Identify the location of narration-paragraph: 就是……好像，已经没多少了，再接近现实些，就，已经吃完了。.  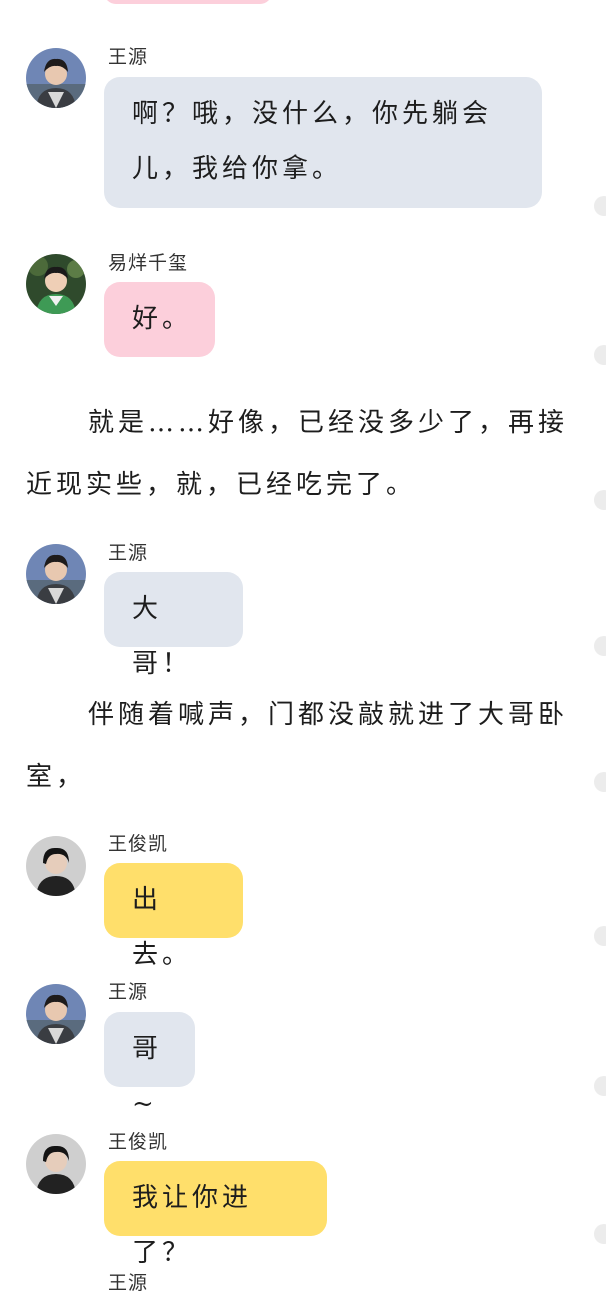
(297, 454).